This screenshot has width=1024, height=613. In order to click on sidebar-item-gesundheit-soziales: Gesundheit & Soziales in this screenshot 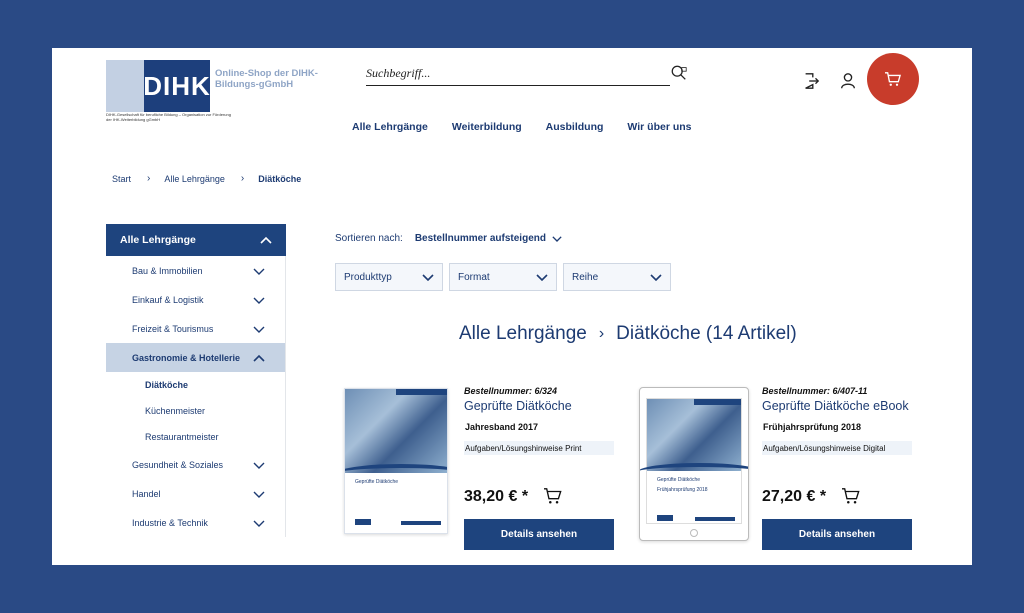, I will do `click(195, 464)`.